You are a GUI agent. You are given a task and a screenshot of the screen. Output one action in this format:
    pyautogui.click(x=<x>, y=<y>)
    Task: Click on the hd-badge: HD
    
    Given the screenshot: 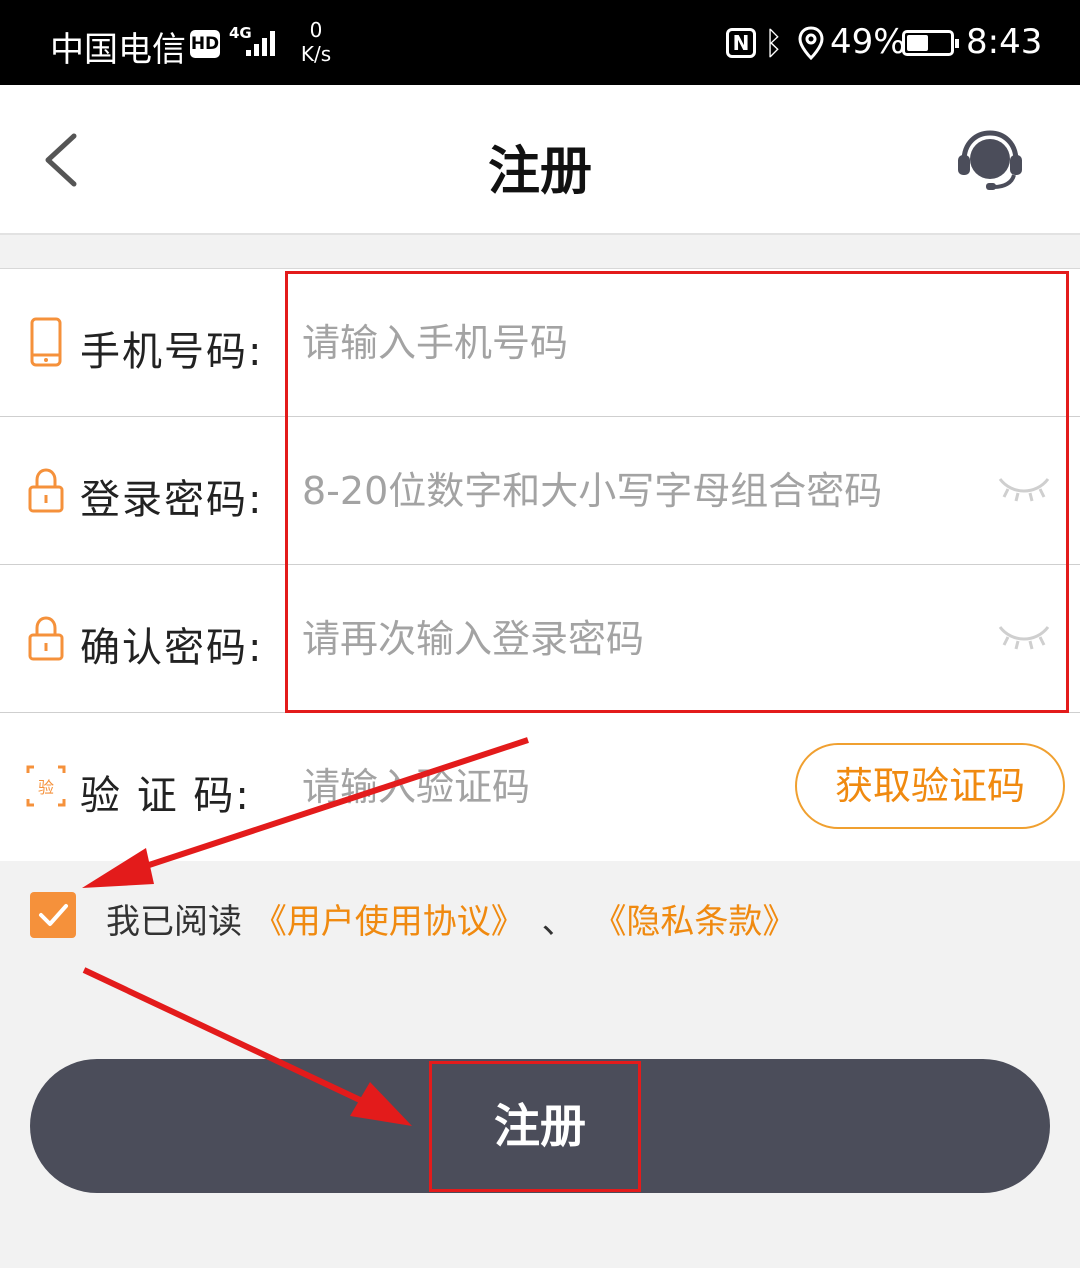 What is the action you would take?
    pyautogui.click(x=205, y=44)
    